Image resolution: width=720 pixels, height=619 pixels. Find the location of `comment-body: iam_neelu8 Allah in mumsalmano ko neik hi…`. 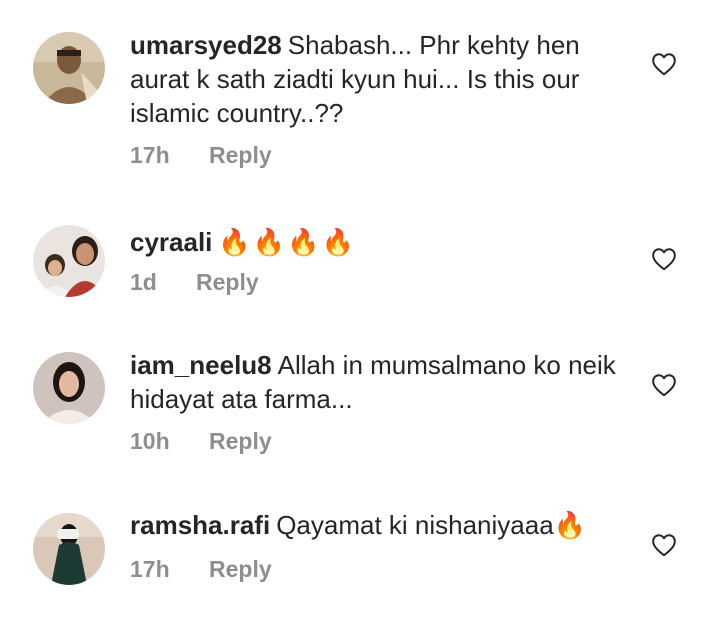

comment-body: iam_neelu8 Allah in mumsalmano ko neik hi… is located at coordinates (380, 382).